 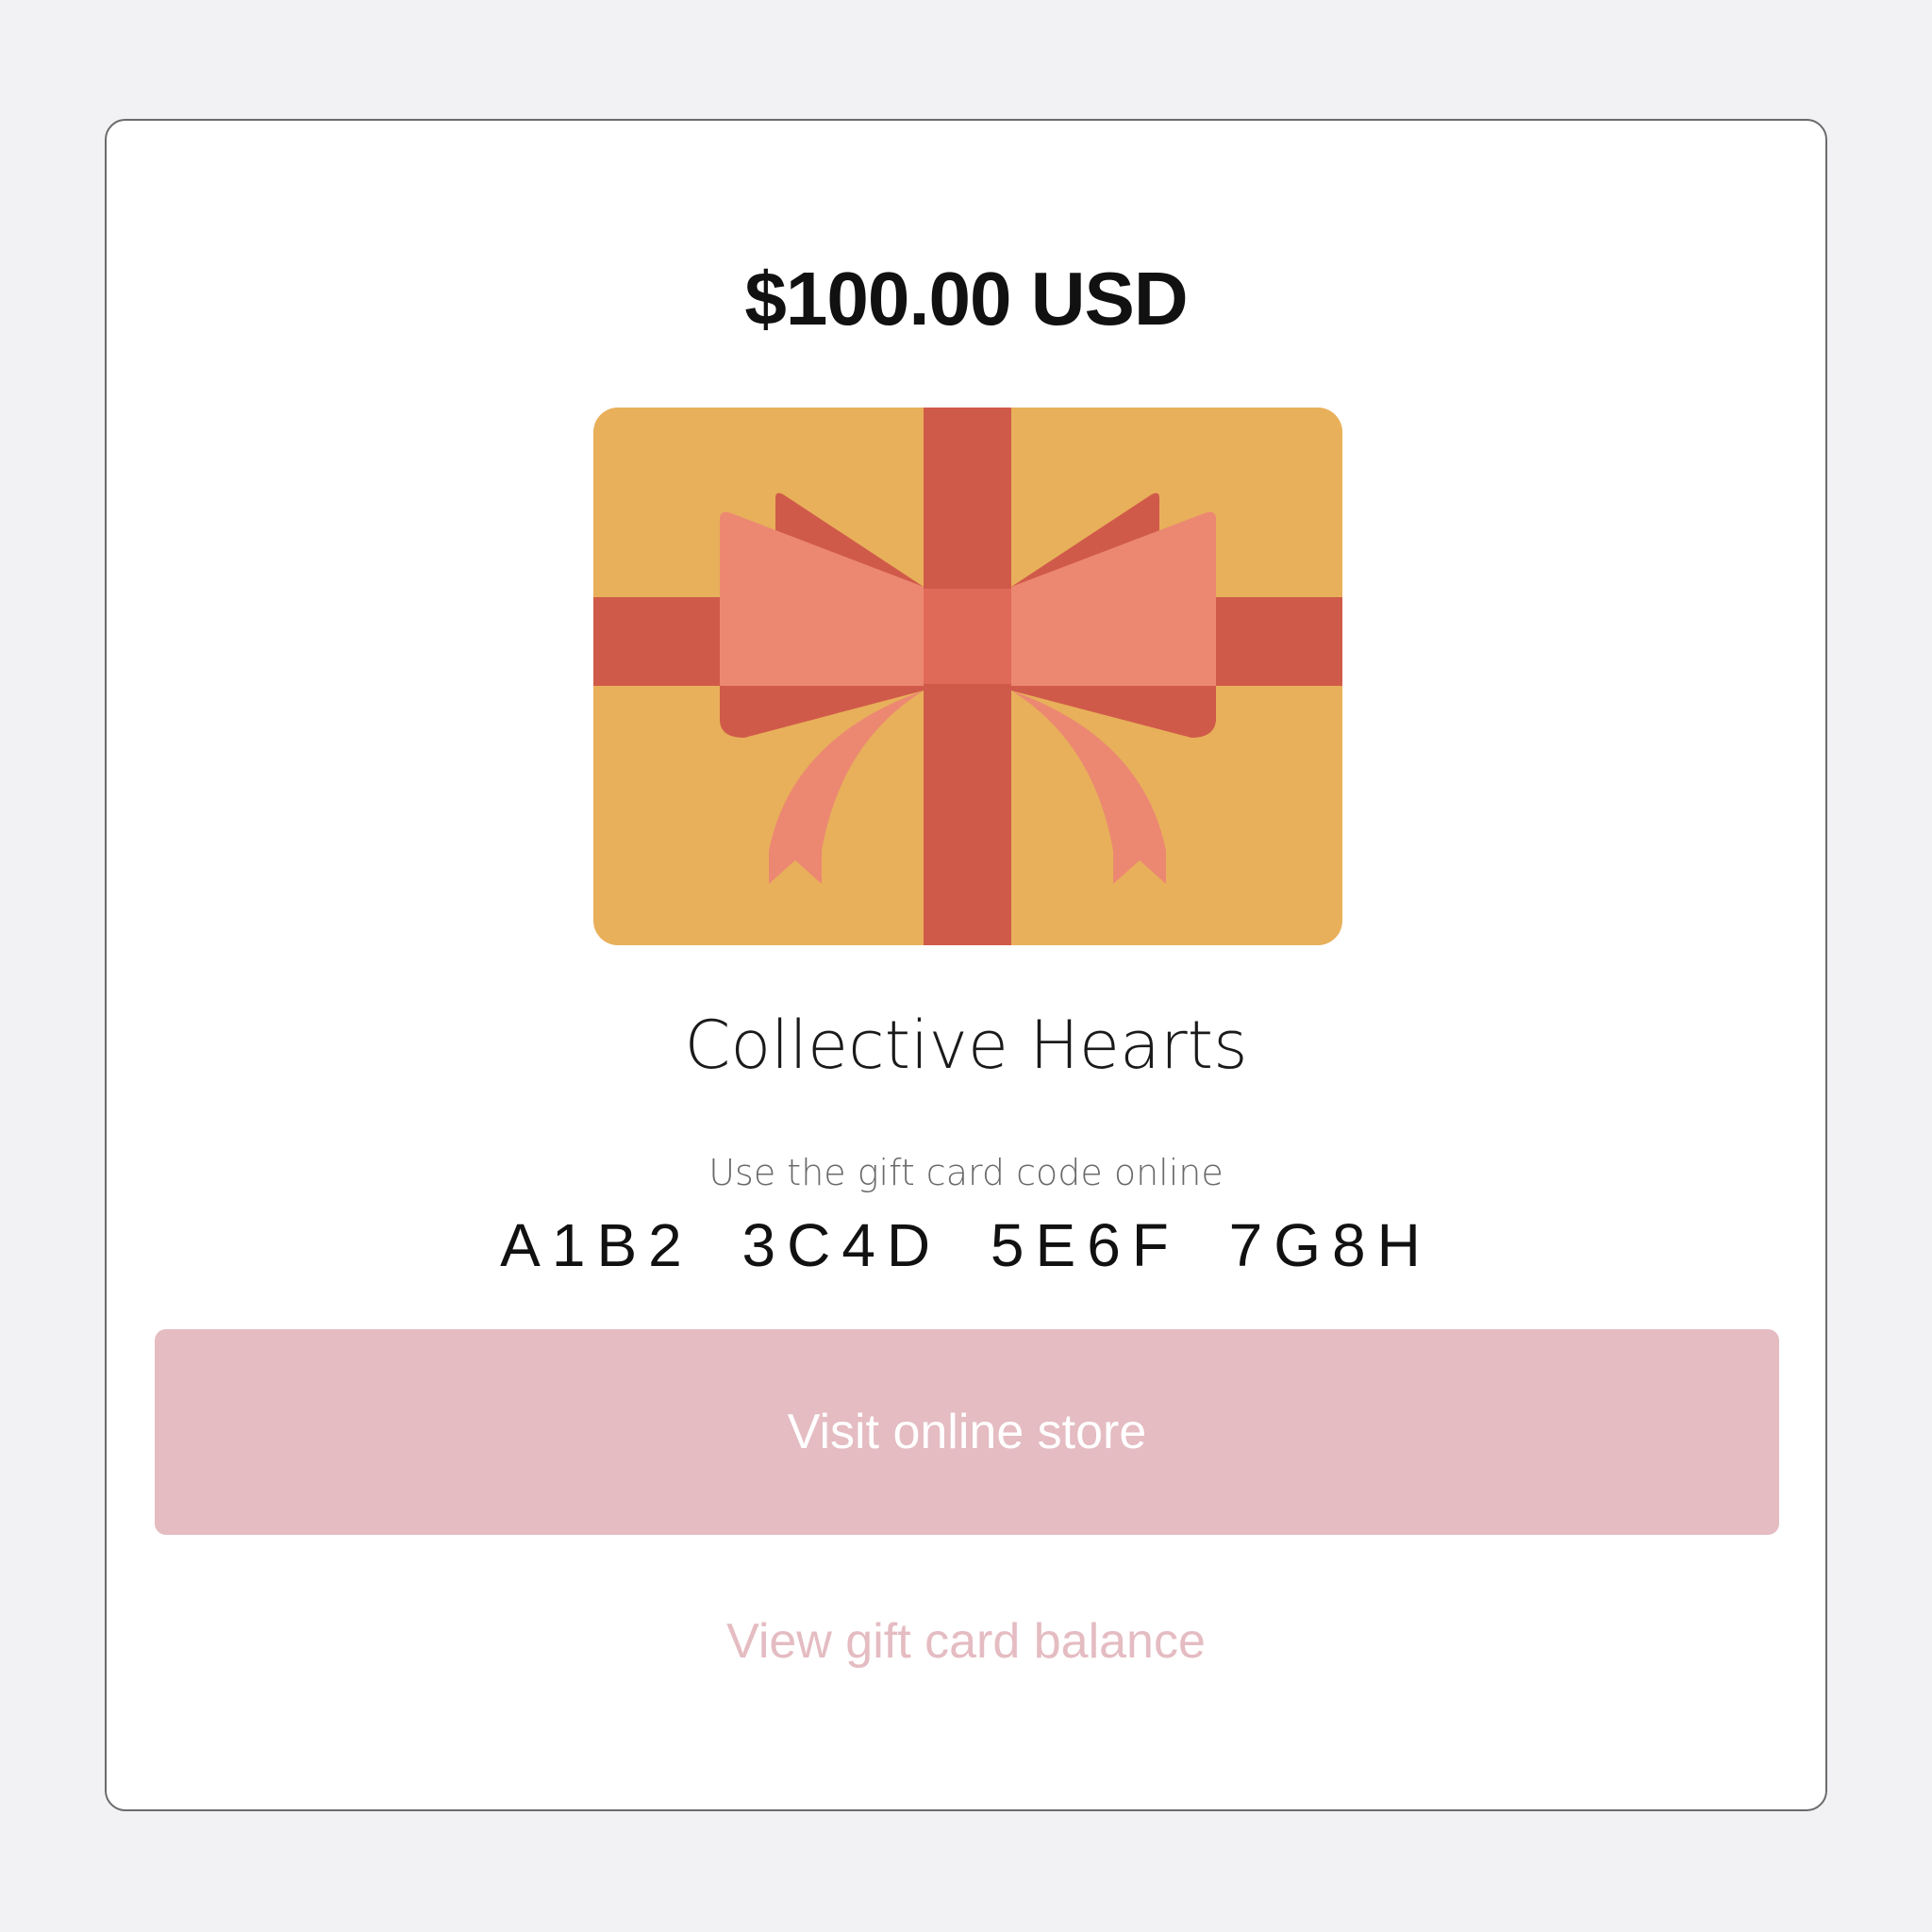 I want to click on visit-online-store-label: Visit online store, so click(x=967, y=1432).